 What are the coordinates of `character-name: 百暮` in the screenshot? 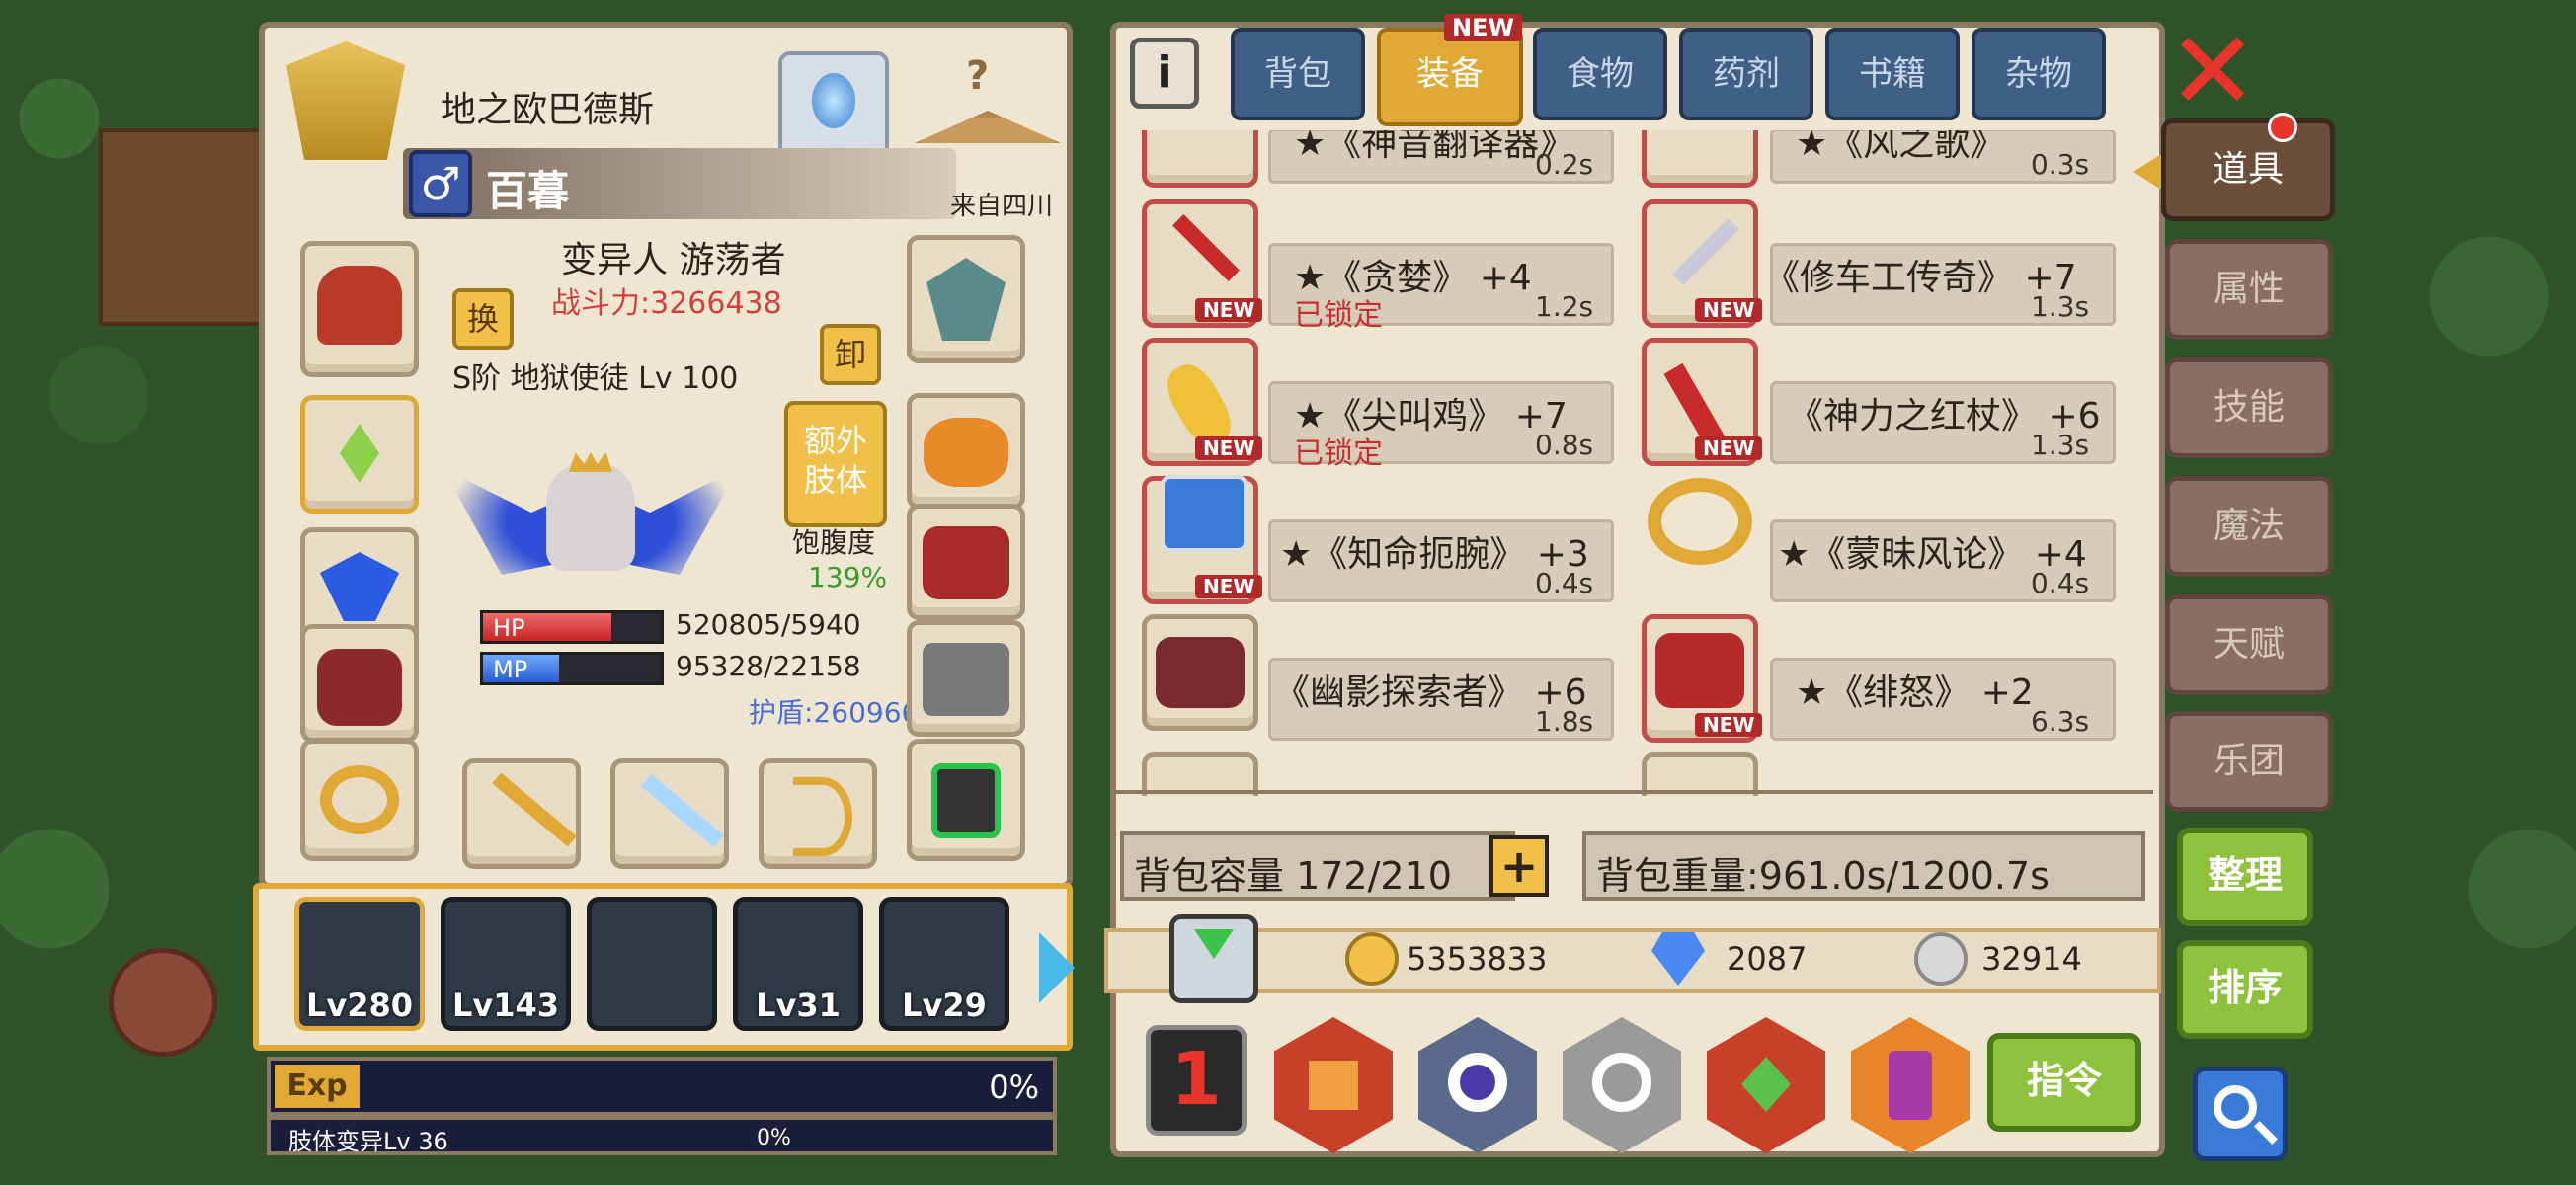 It's located at (527, 188).